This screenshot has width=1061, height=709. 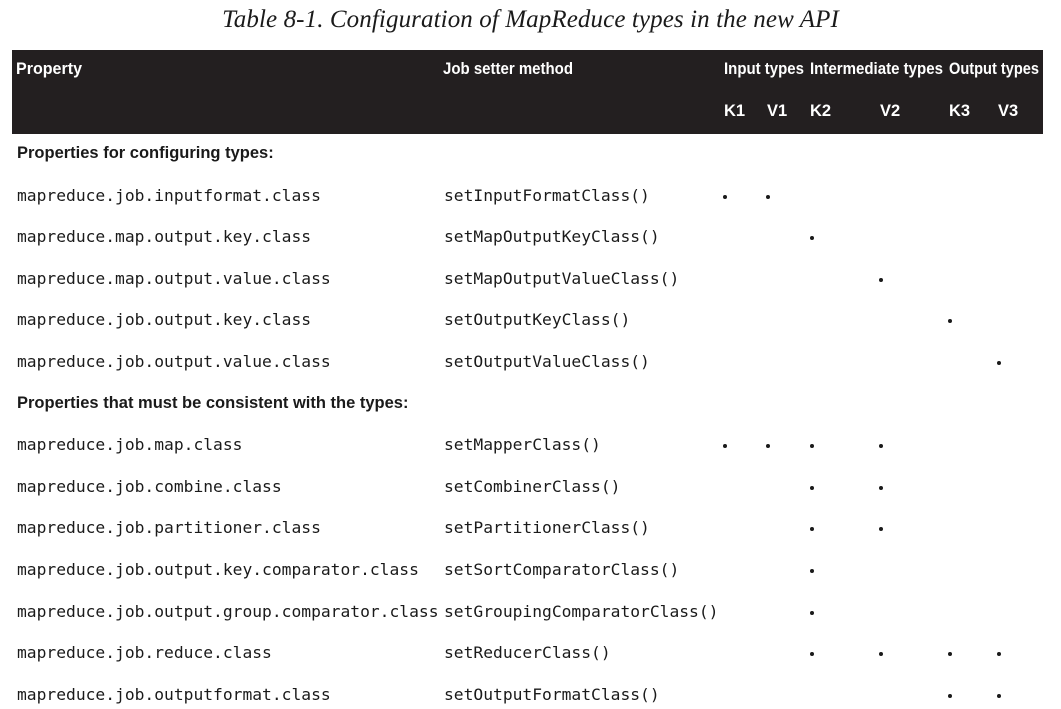 I want to click on header-col-v1: V1, so click(x=777, y=111).